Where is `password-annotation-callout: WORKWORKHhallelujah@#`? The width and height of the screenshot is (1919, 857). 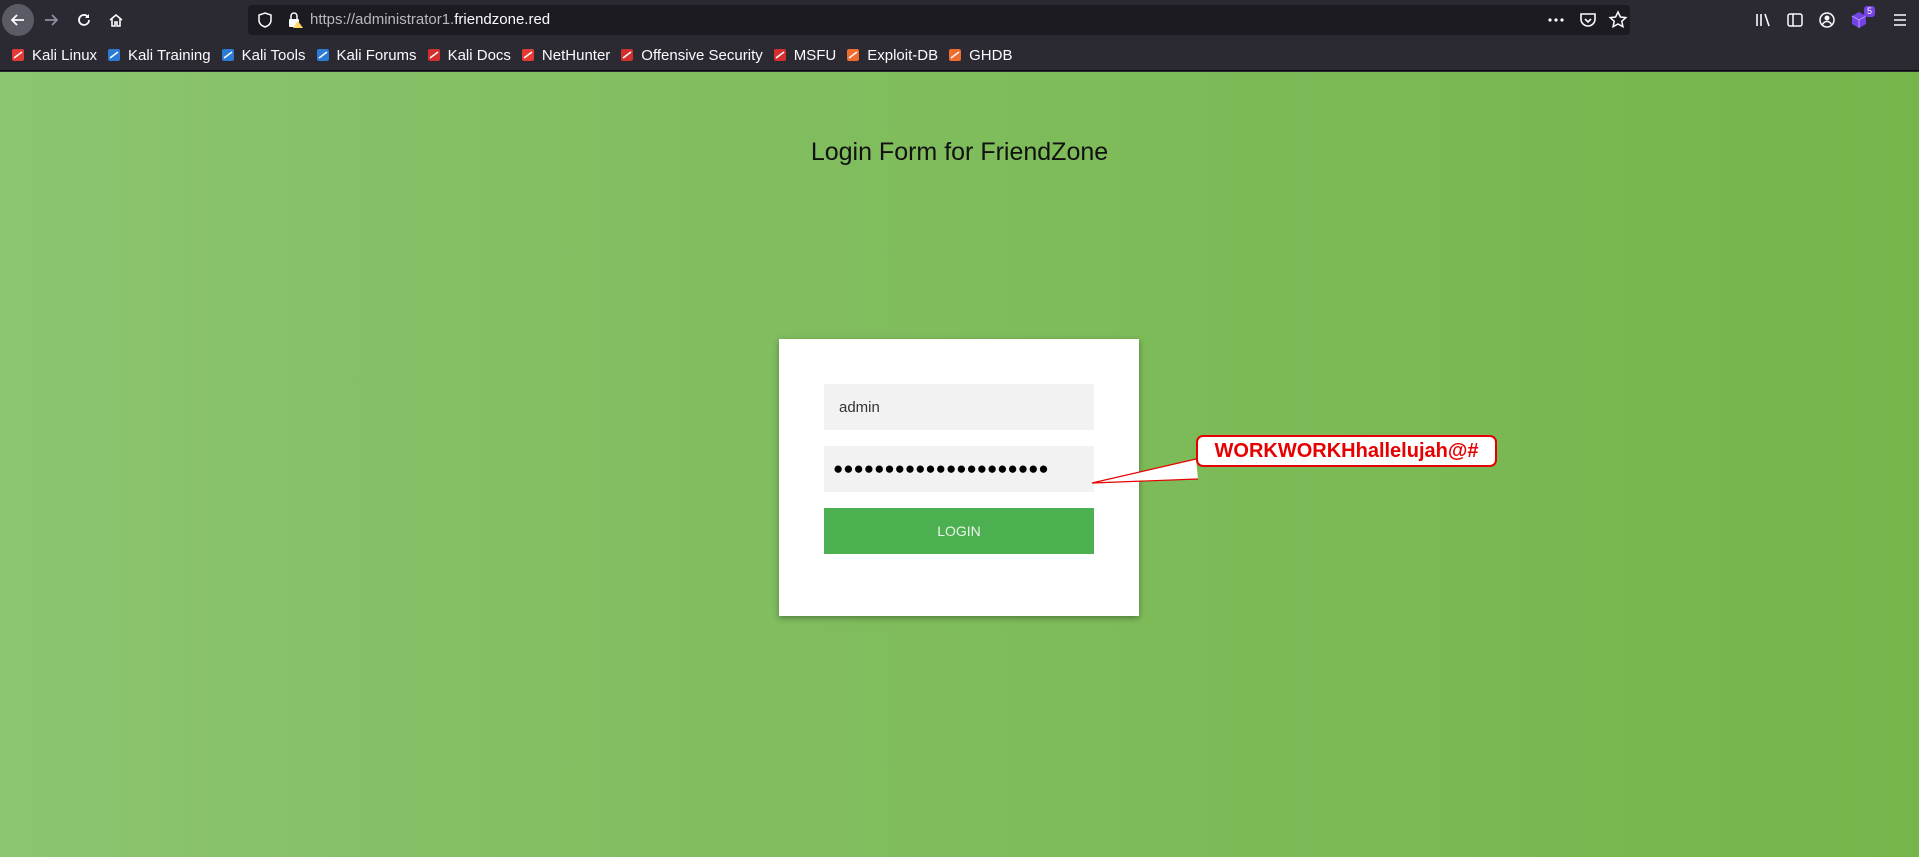 password-annotation-callout: WORKWORKHhallelujah@# is located at coordinates (1346, 451).